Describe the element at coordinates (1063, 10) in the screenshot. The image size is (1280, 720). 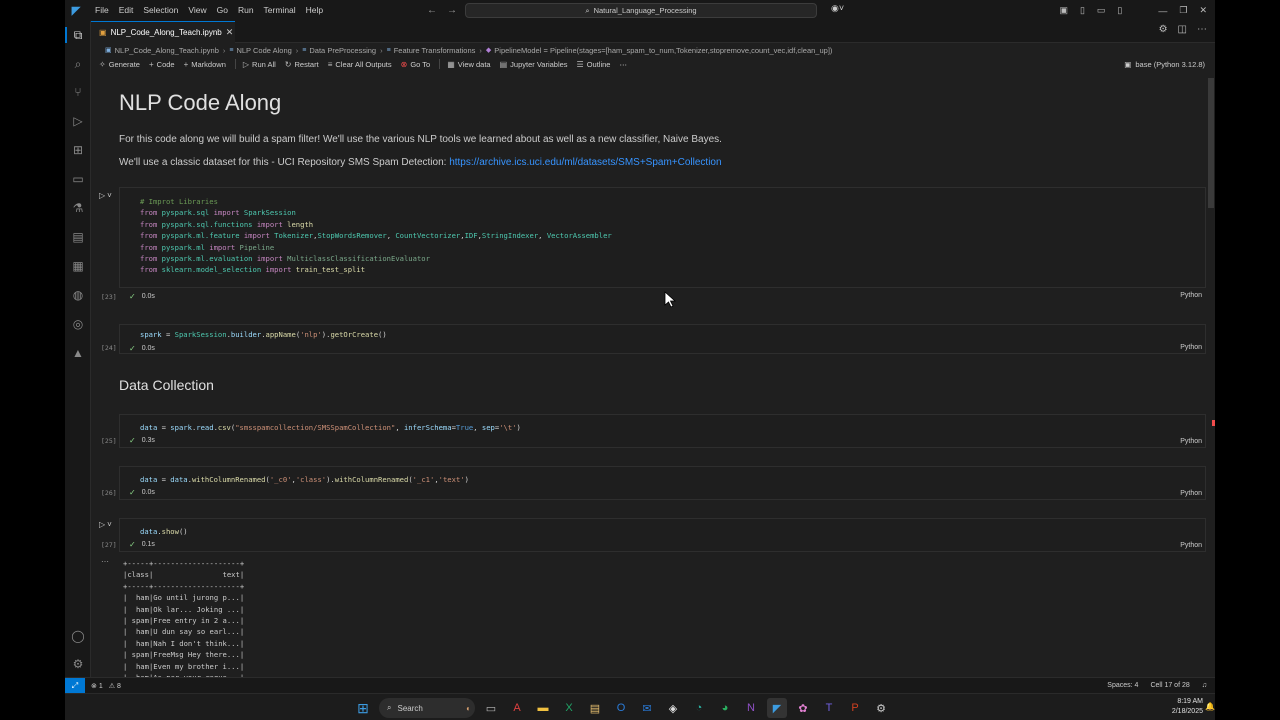
I see `customize-layout-icon: ▣` at that location.